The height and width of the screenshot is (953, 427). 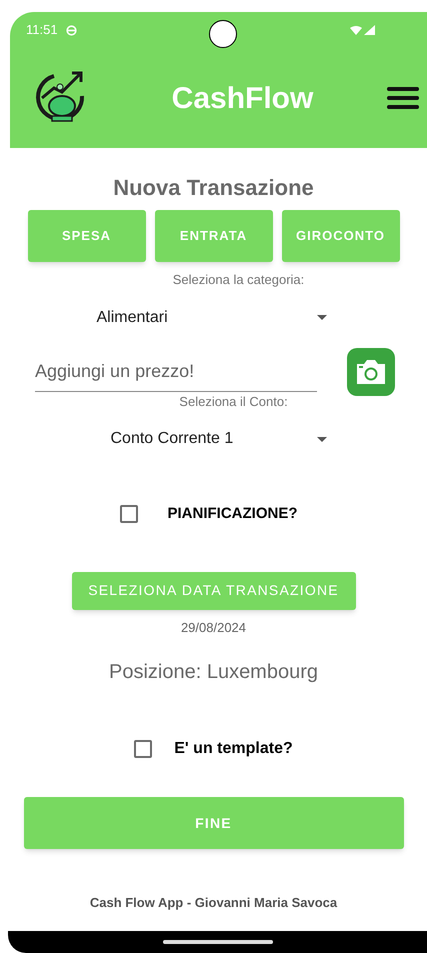 I want to click on account-label: Seleziona il Conto:, so click(x=233, y=401).